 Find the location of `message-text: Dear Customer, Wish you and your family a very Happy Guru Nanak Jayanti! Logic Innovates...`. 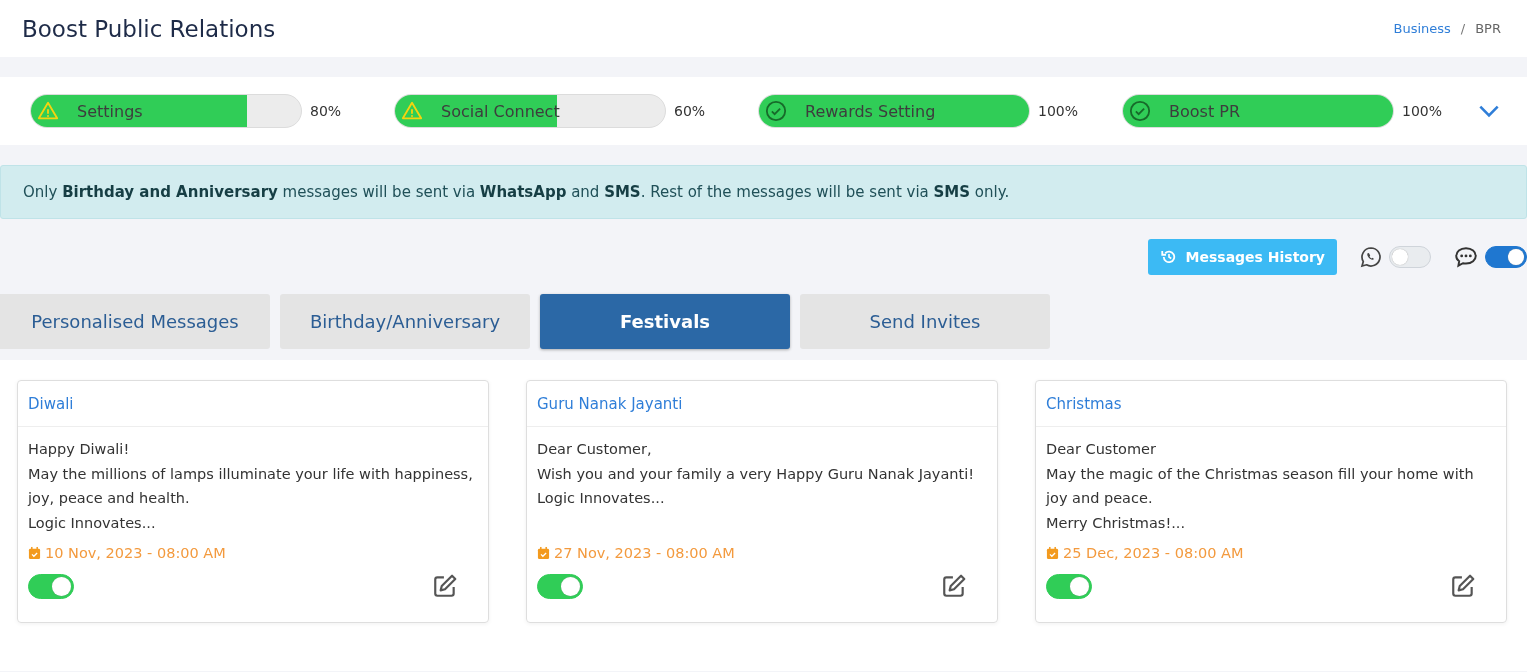

message-text: Dear Customer, Wish you and your family a very Happy Guru Nanak Jayanti! Logic Innovates... is located at coordinates (756, 474).